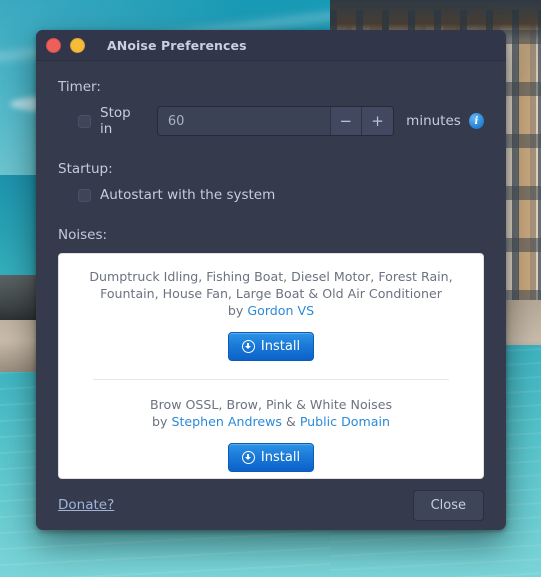 This screenshot has width=541, height=577. I want to click on timer-minutes-input: 60, so click(244, 121).